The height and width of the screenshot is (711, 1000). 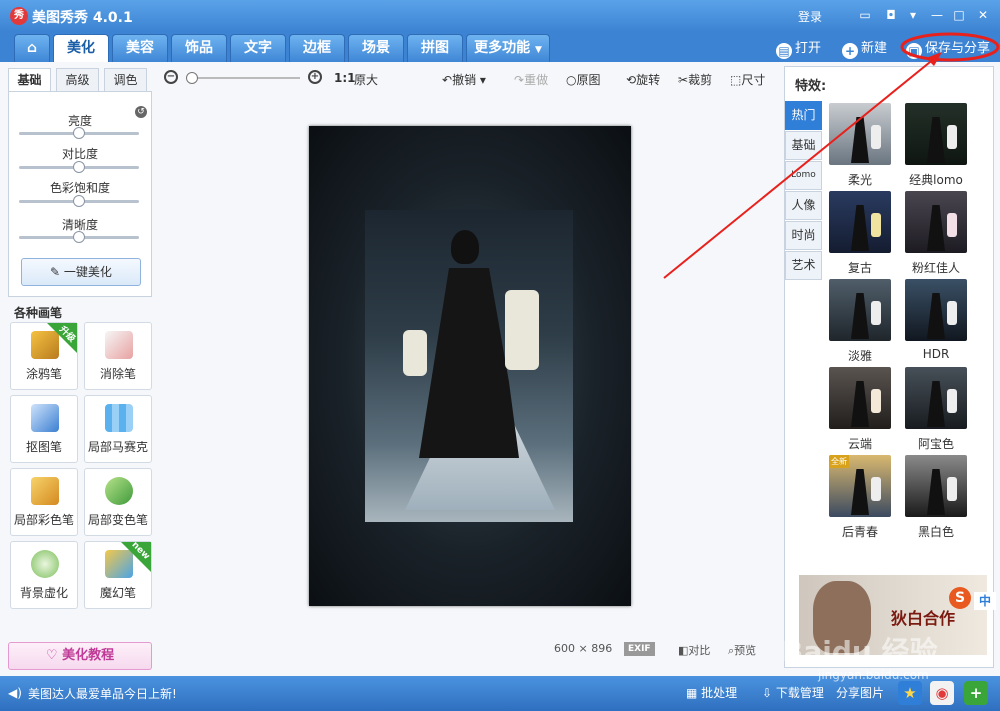 What do you see at coordinates (80, 656) in the screenshot?
I see `tutorial-button: ♡ 美化教程` at bounding box center [80, 656].